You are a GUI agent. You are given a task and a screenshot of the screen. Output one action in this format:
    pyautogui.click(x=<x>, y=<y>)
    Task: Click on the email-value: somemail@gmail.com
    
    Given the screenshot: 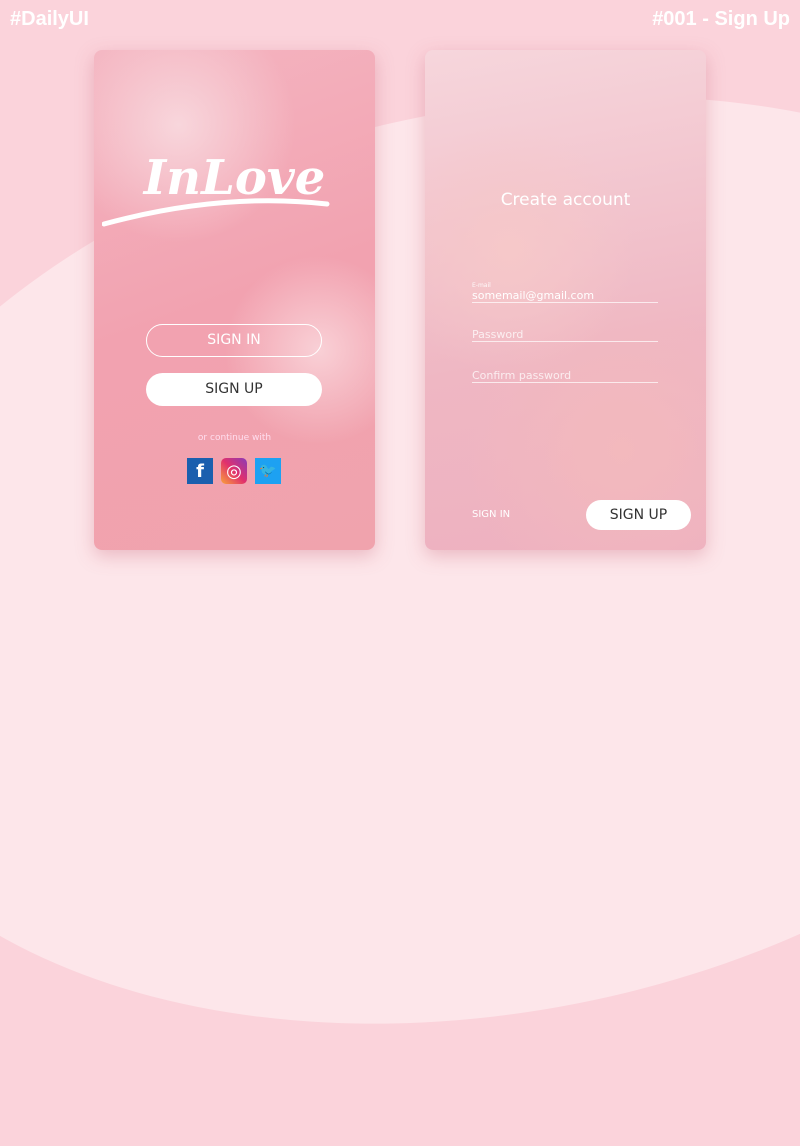 What is the action you would take?
    pyautogui.click(x=533, y=295)
    